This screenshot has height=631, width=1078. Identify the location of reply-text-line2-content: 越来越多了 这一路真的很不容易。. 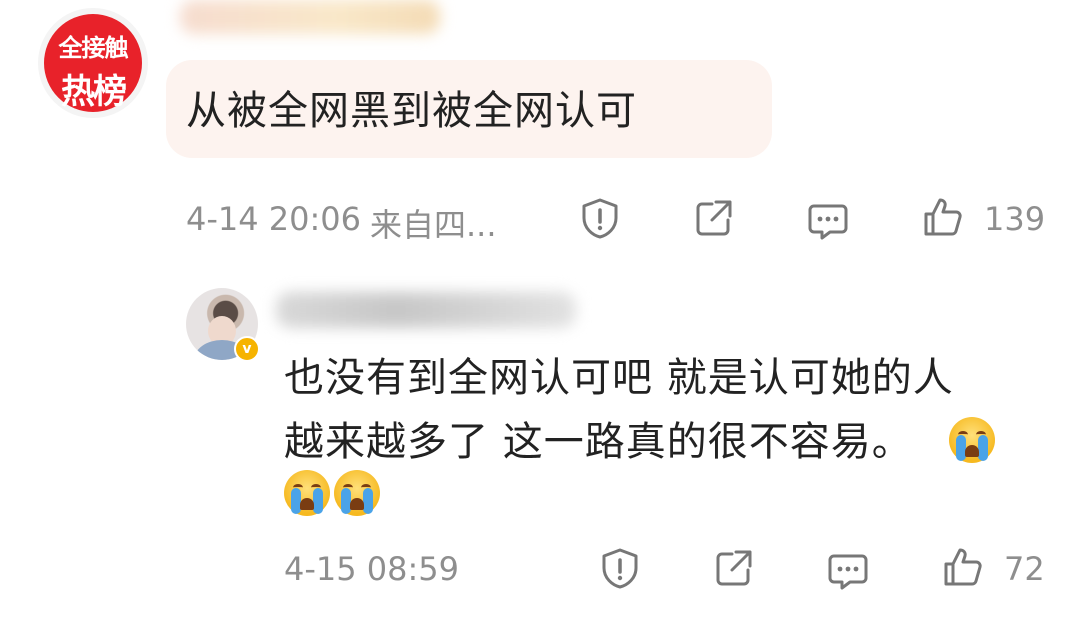
(598, 442).